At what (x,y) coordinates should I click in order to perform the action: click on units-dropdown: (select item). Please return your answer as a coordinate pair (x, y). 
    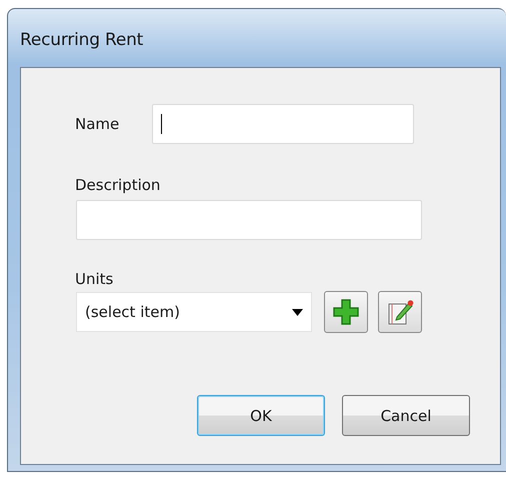
    Looking at the image, I should click on (194, 312).